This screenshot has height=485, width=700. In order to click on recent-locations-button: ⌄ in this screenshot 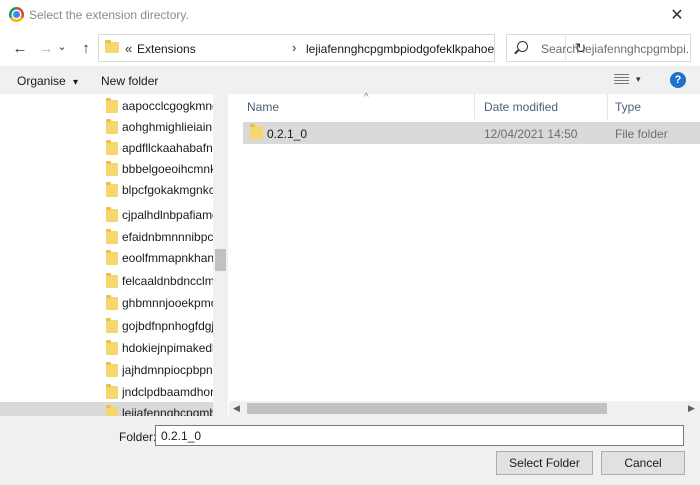, I will do `click(62, 46)`.